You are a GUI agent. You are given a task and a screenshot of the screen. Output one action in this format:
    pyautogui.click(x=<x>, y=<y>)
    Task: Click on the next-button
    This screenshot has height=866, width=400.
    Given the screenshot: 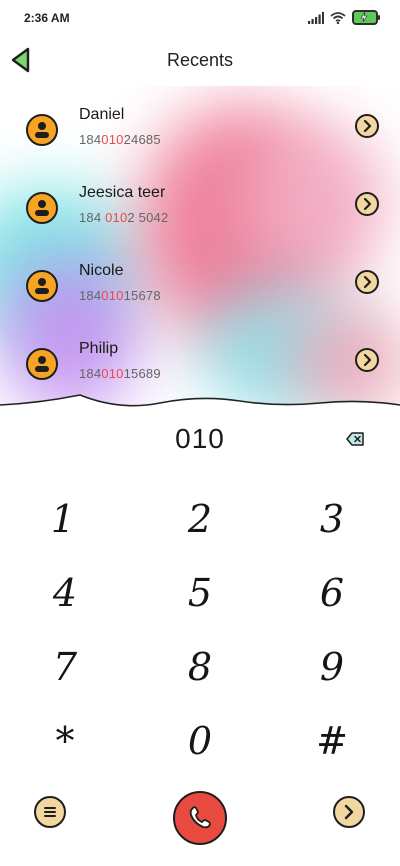 What is the action you would take?
    pyautogui.click(x=349, y=812)
    